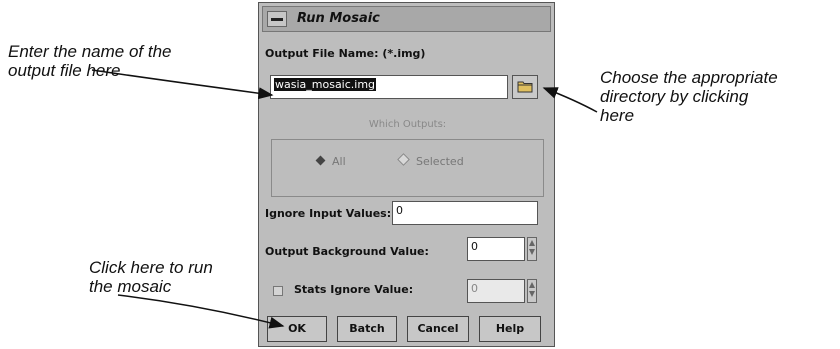 The image size is (840, 349). I want to click on radio-all: All, so click(330, 161).